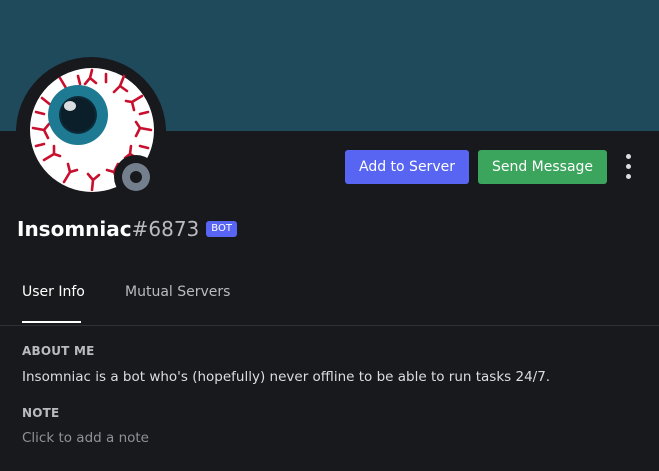 The image size is (659, 471). Describe the element at coordinates (177, 292) in the screenshot. I see `tab-mutual-servers: Mutual Servers` at that location.